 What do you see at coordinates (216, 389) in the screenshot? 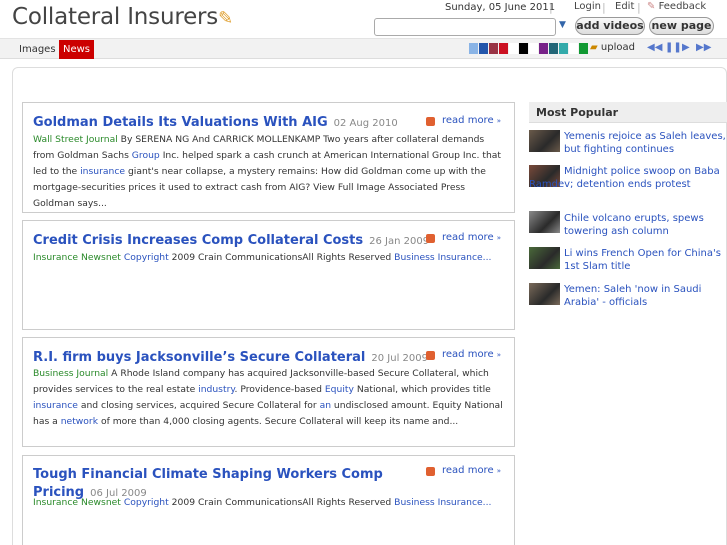
I see `inline-link: industry` at bounding box center [216, 389].